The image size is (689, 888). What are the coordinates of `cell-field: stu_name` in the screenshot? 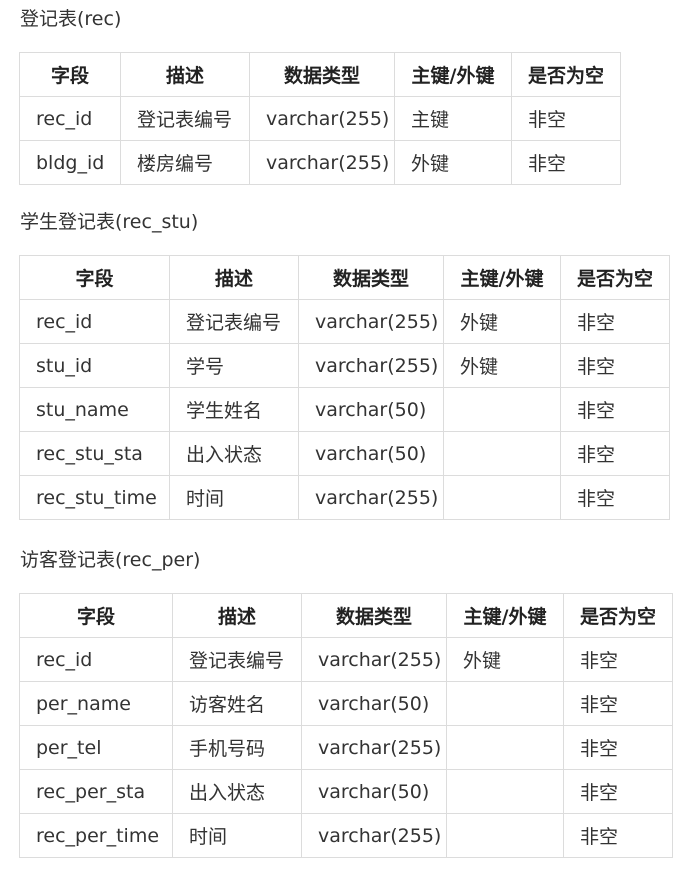 It's located at (94, 409).